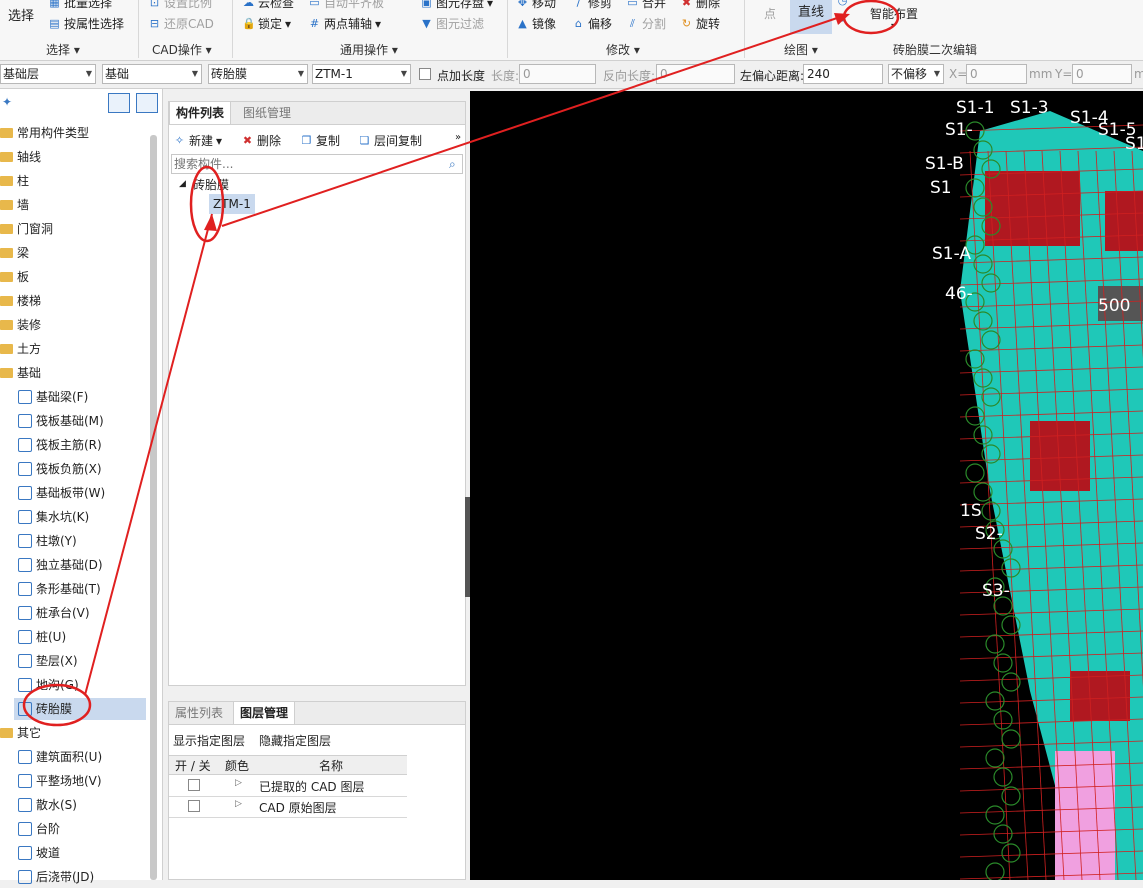 The width and height of the screenshot is (1143, 888). I want to click on callout-membrane, so click(57, 705).